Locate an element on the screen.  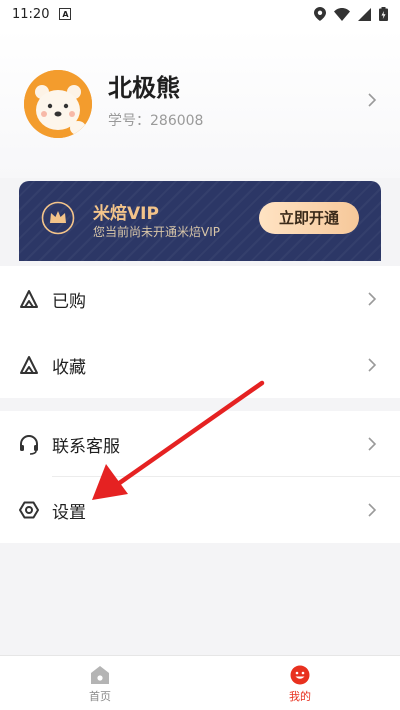
status-time: 11:20 is located at coordinates (31, 14).